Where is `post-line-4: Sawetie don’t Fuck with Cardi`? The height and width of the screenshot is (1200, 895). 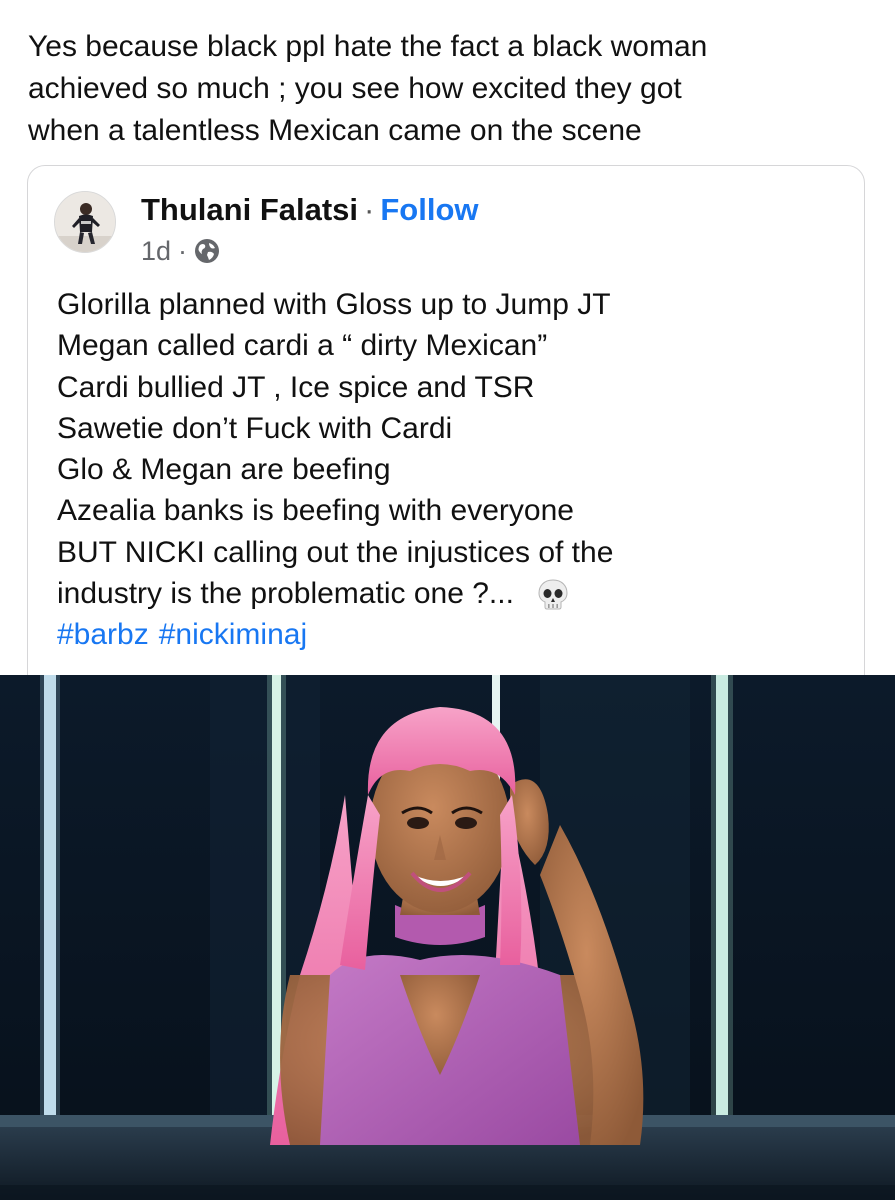 post-line-4: Sawetie don’t Fuck with Cardi is located at coordinates (255, 428).